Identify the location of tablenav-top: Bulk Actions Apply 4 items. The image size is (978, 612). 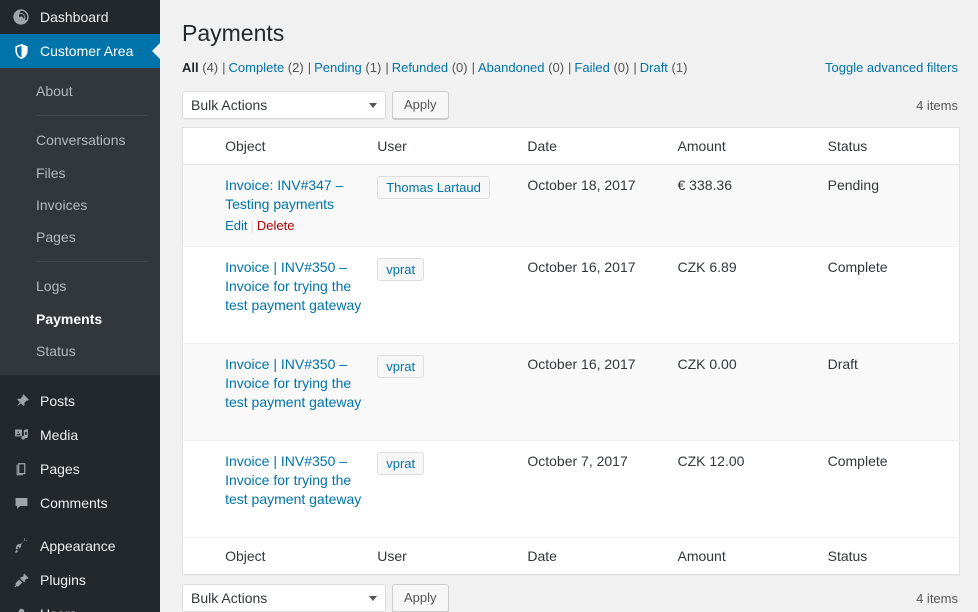
(570, 105).